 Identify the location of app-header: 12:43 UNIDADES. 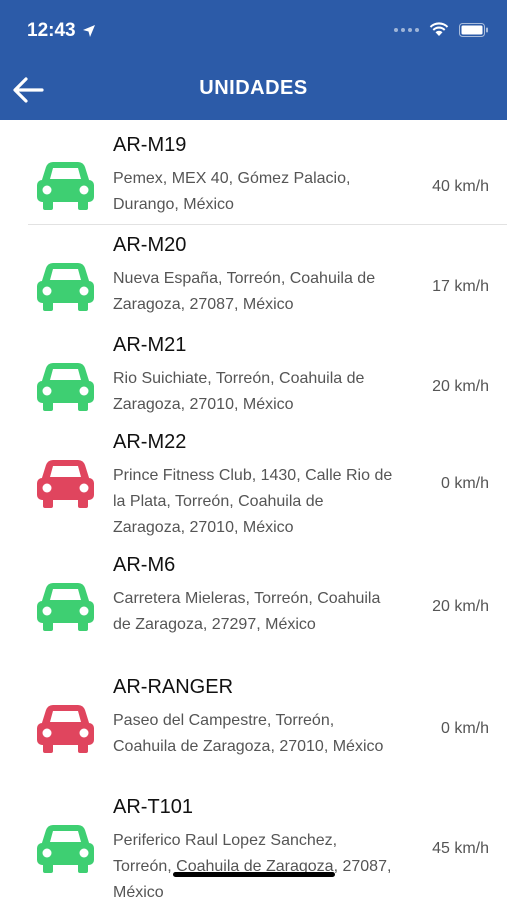
(253, 60).